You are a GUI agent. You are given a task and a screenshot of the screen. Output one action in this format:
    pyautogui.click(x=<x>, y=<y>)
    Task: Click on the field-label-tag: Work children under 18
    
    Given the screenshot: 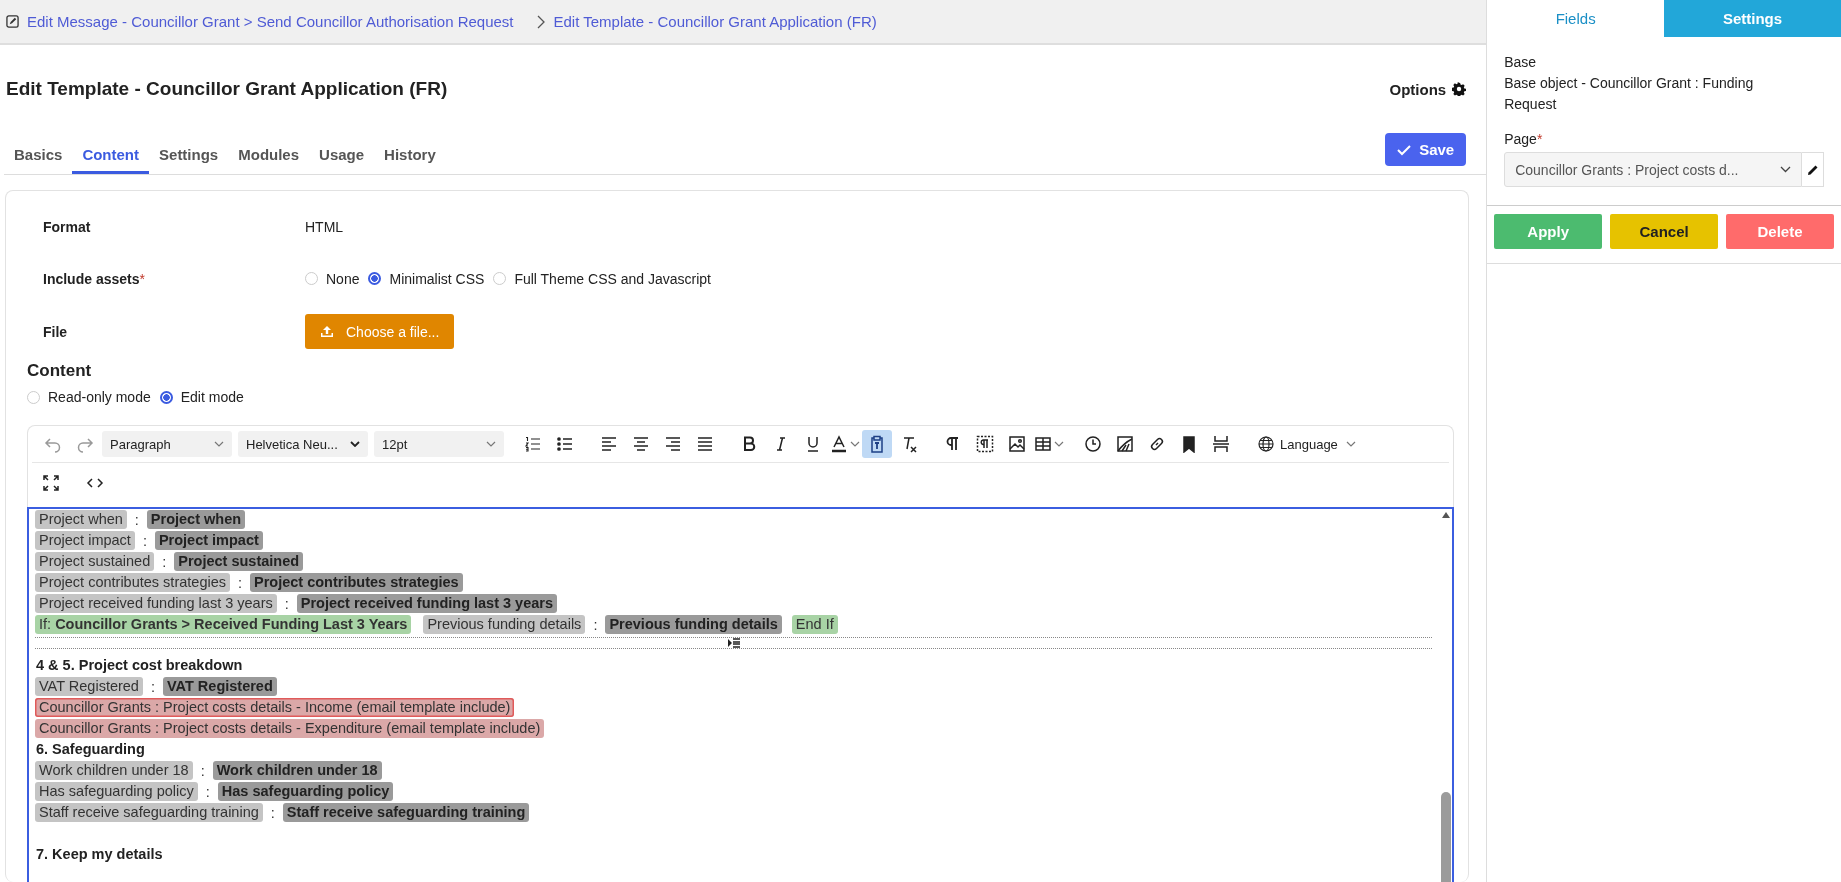 What is the action you would take?
    pyautogui.click(x=114, y=770)
    